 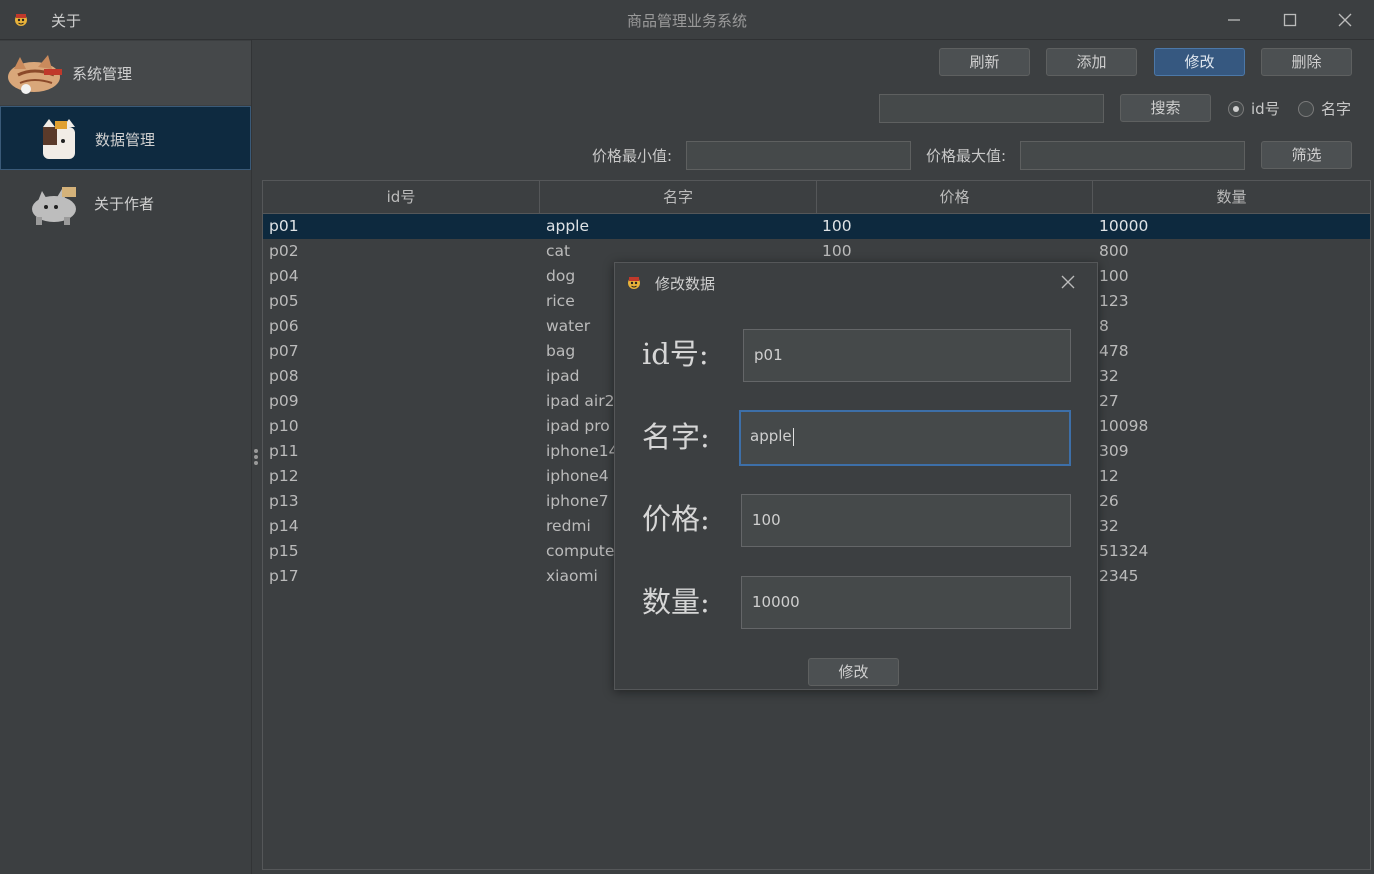 I want to click on sidebar-item-author: 关于作者, so click(x=125, y=203).